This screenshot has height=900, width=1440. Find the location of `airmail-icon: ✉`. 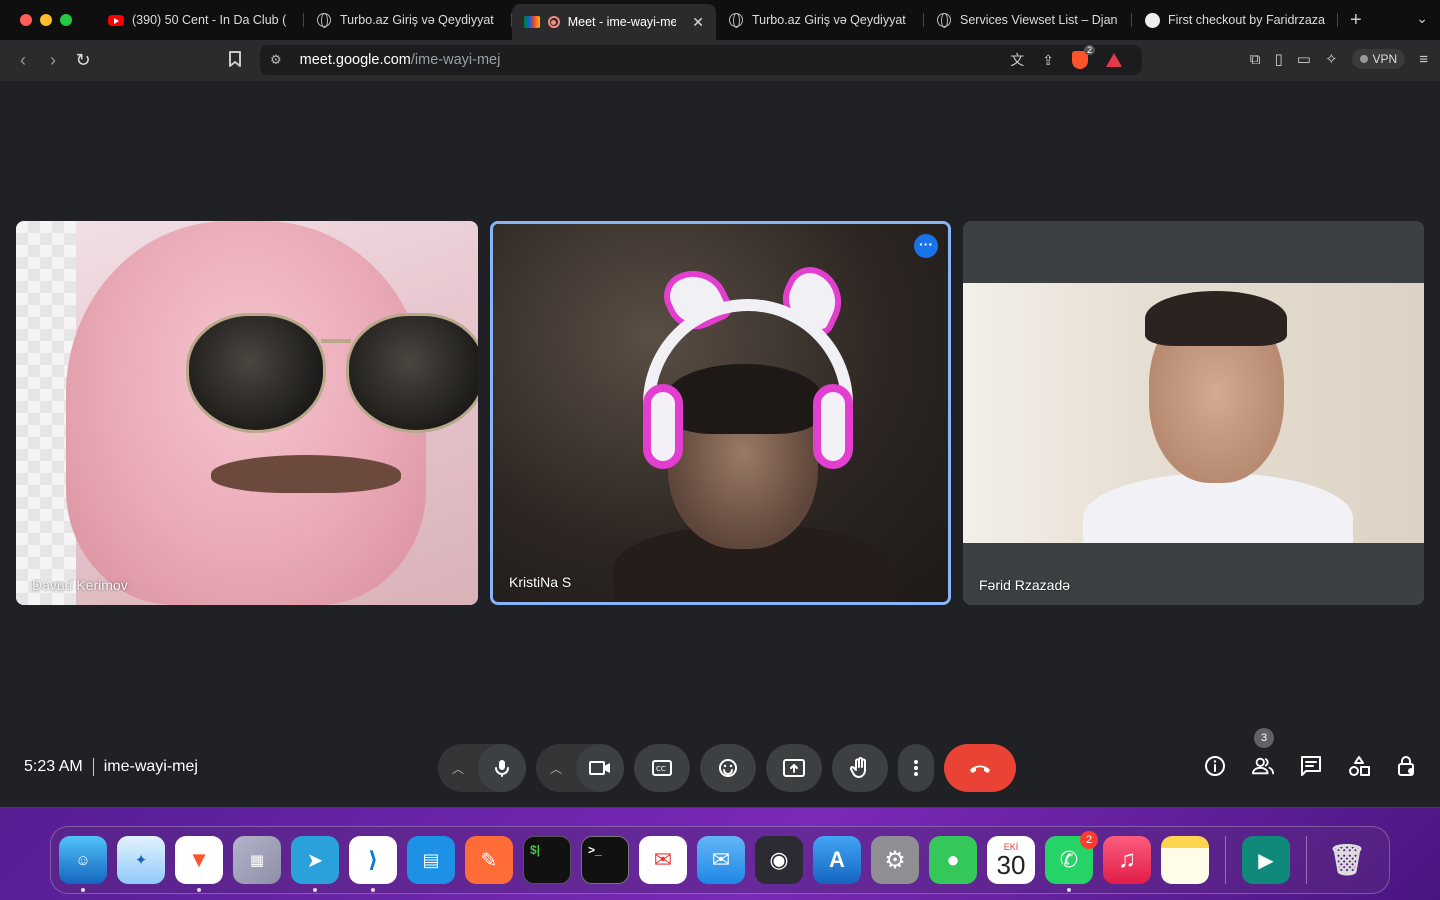

airmail-icon: ✉ is located at coordinates (663, 860).